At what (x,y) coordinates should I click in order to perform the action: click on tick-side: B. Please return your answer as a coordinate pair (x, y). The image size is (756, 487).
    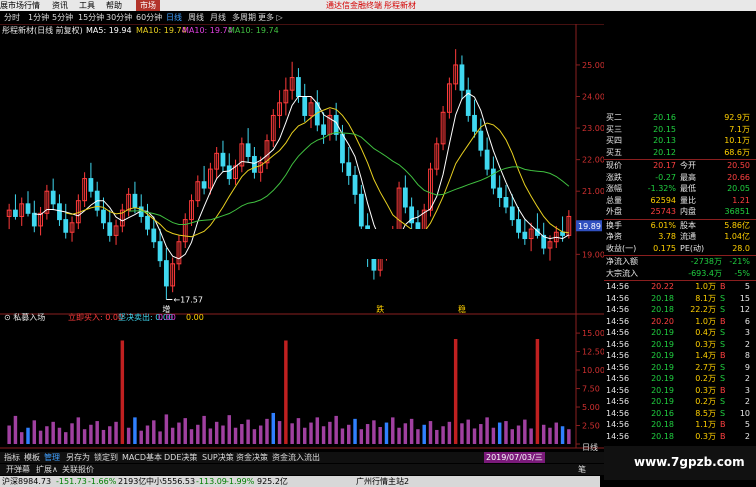
    Looking at the image, I should click on (723, 424).